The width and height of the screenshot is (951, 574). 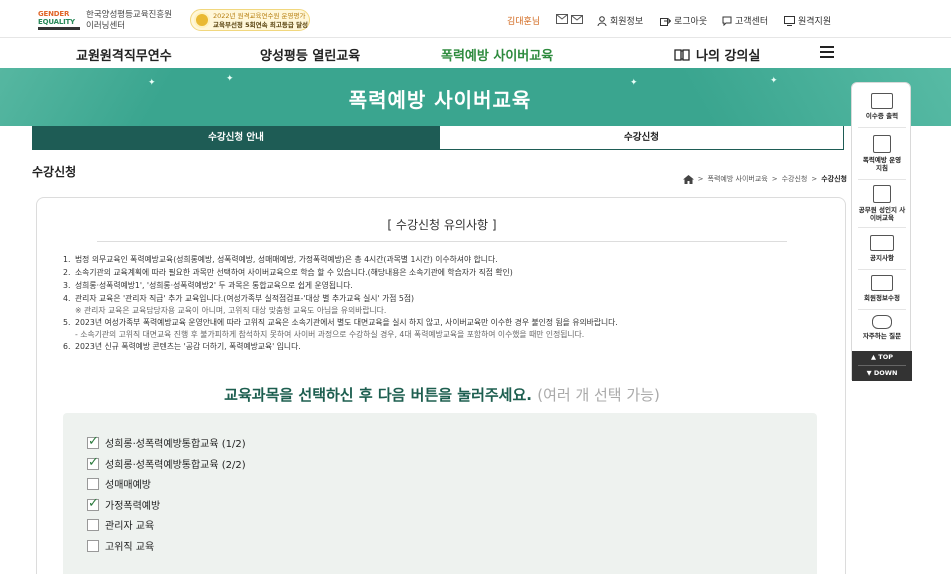 I want to click on remote-support-link: 원격지원, so click(x=807, y=20).